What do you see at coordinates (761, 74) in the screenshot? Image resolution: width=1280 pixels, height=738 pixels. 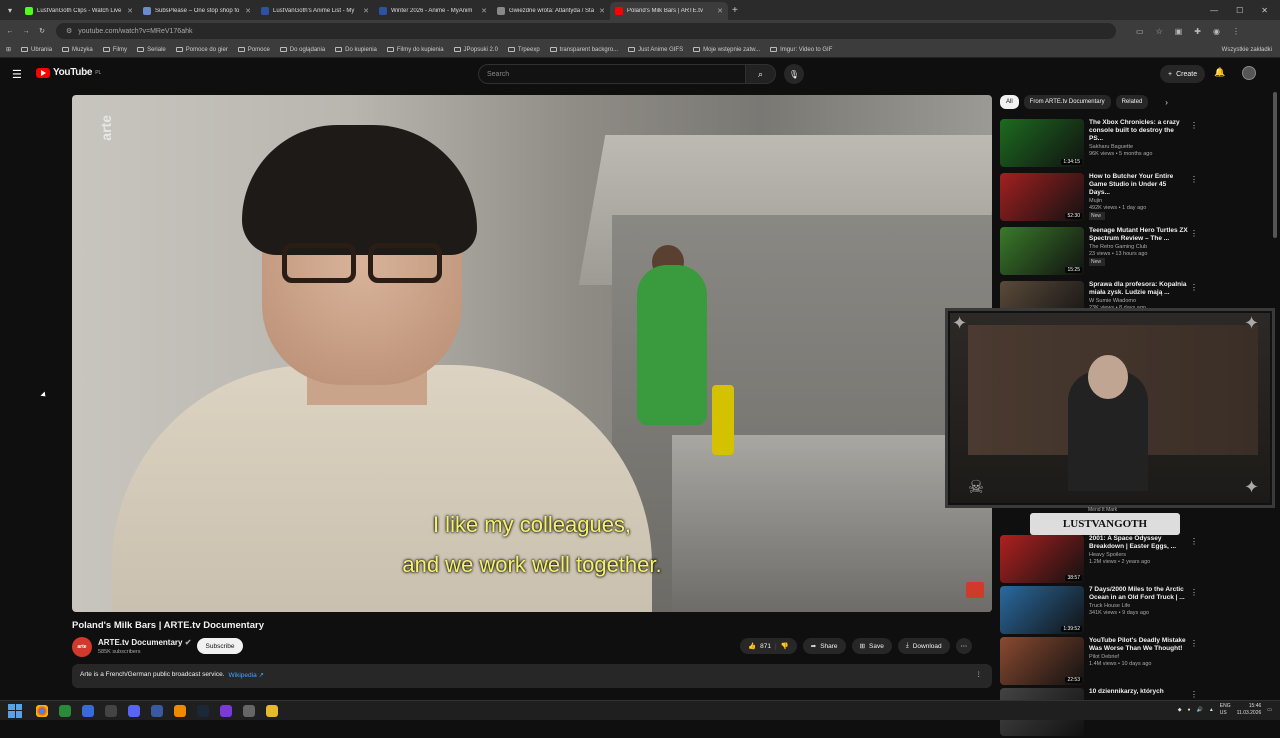 I see `search-button: ⌕` at bounding box center [761, 74].